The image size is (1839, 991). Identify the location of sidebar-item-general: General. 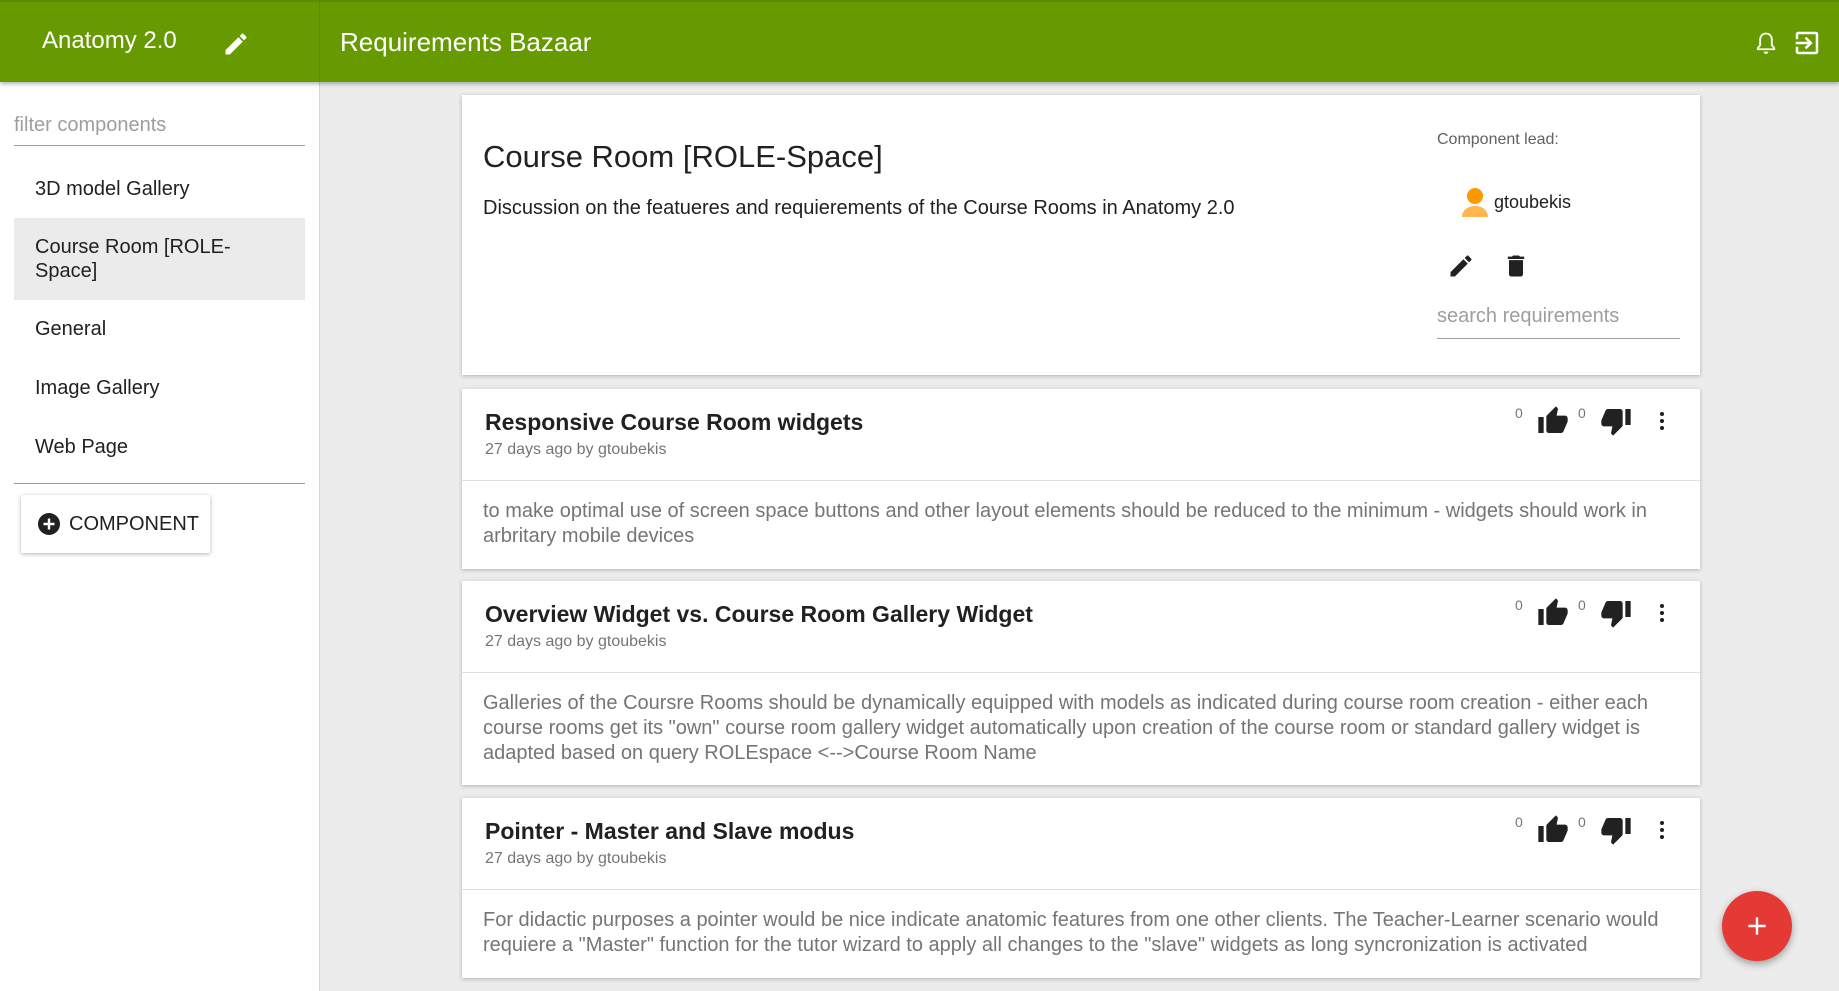
(159, 329).